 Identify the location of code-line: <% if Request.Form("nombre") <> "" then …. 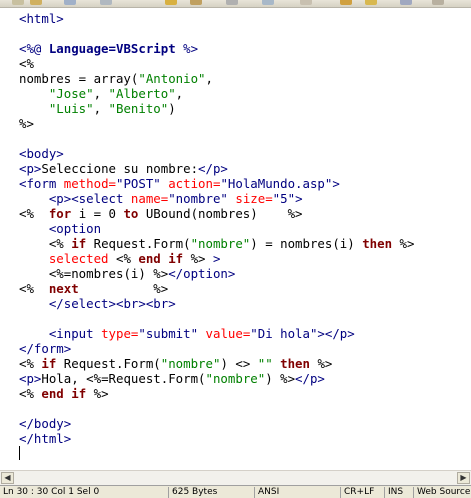
(245, 363).